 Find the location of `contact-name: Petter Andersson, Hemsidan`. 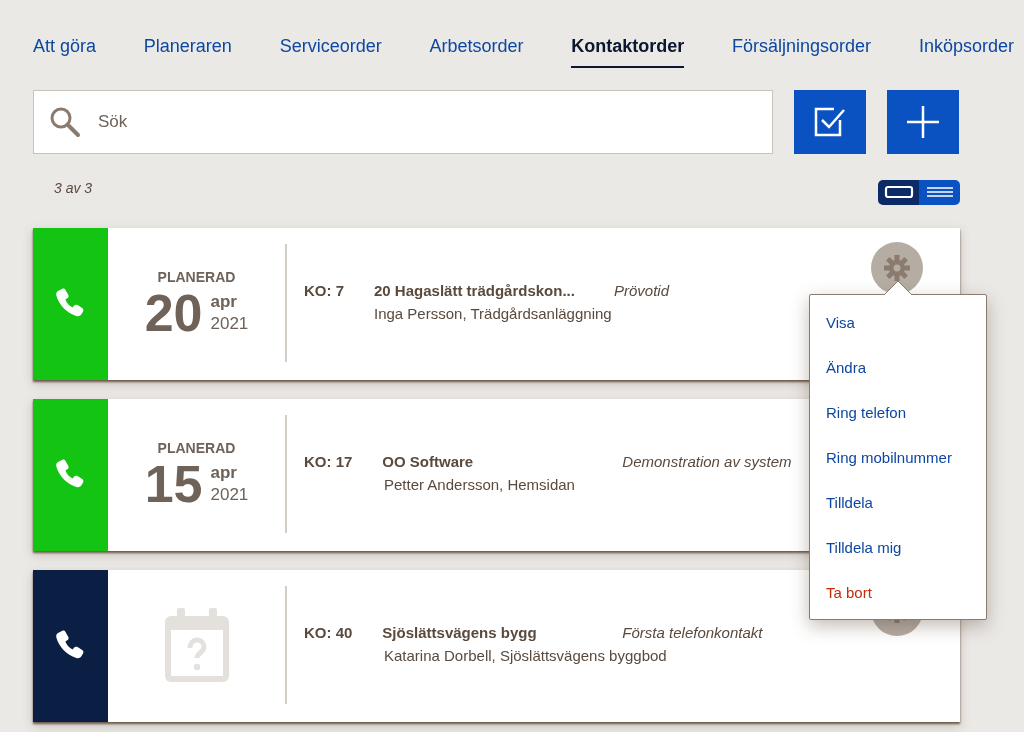

contact-name: Petter Andersson, Hemsidan is located at coordinates (479, 484).